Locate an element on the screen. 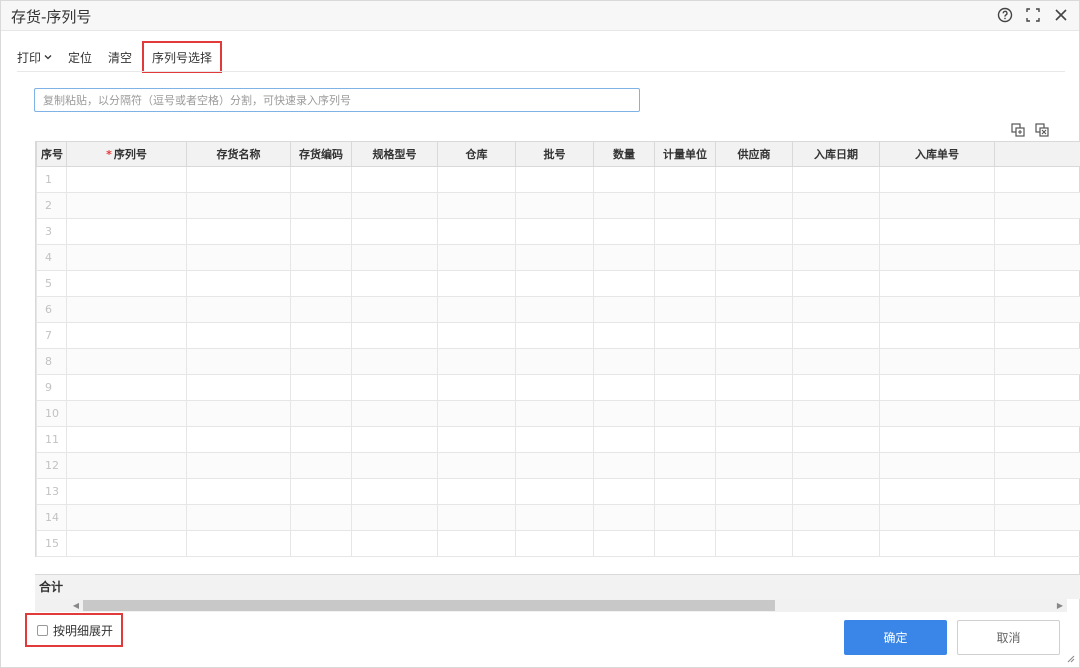 The width and height of the screenshot is (1080, 668). resize-grip-icon is located at coordinates (1070, 658).